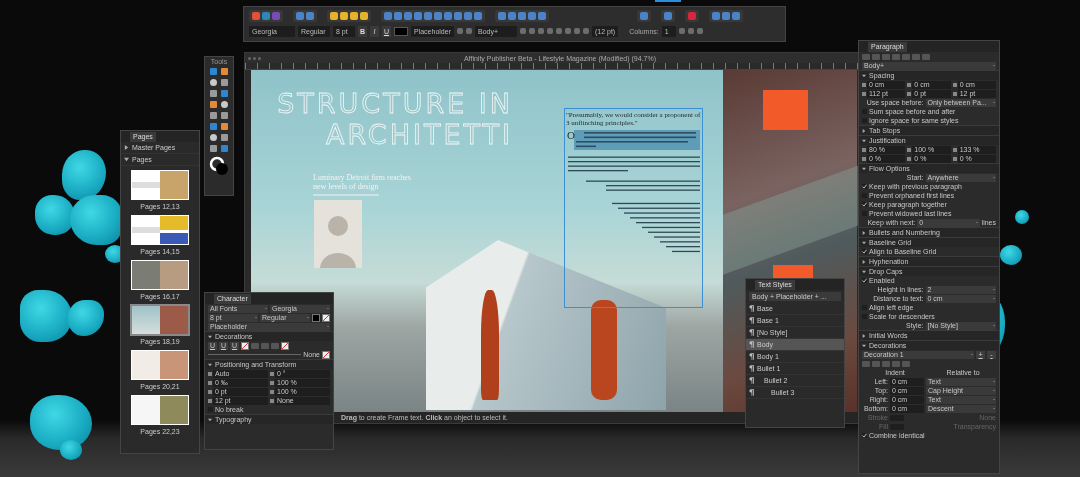 The image size is (1080, 477). What do you see at coordinates (219, 166) in the screenshot?
I see `color-selector-icon` at bounding box center [219, 166].